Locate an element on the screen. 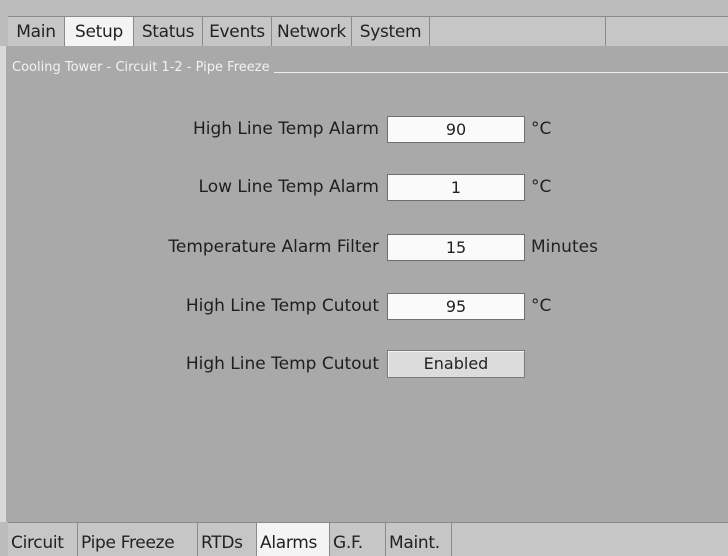 The width and height of the screenshot is (728, 556). tab-setup: Setup is located at coordinates (99, 32).